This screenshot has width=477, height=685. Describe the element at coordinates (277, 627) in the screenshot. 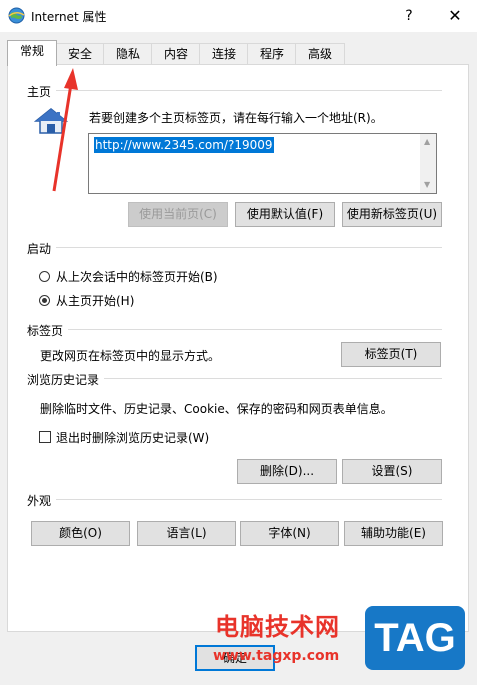

I see `watermark-site-name: 电脑技术网` at that location.